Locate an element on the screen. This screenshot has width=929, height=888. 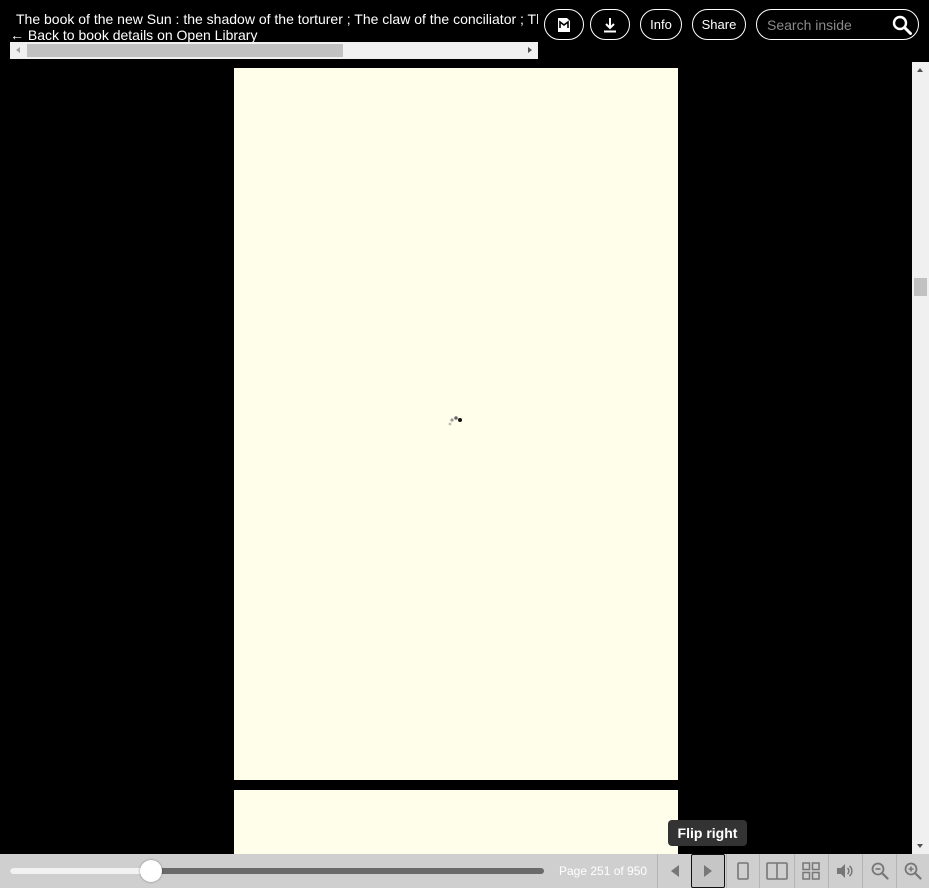
thumbnail-view-icon is located at coordinates (811, 871).